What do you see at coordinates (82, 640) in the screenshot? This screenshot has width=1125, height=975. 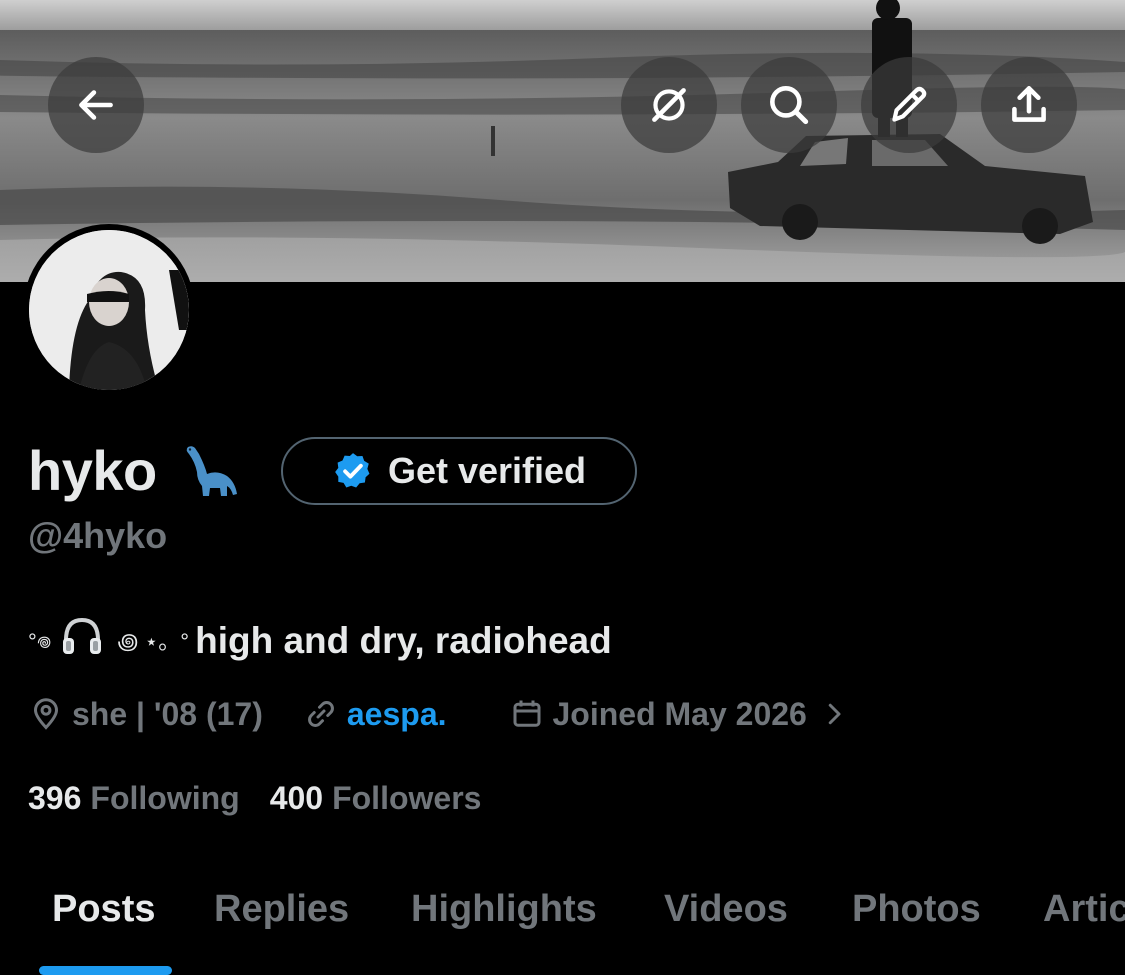 I see `headphones-icon` at bounding box center [82, 640].